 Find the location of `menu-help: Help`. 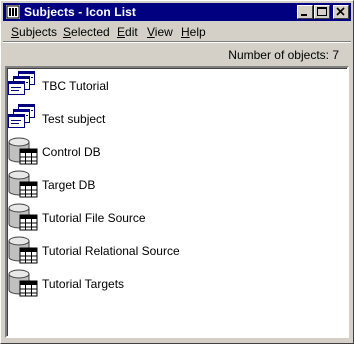

menu-help: Help is located at coordinates (193, 32).